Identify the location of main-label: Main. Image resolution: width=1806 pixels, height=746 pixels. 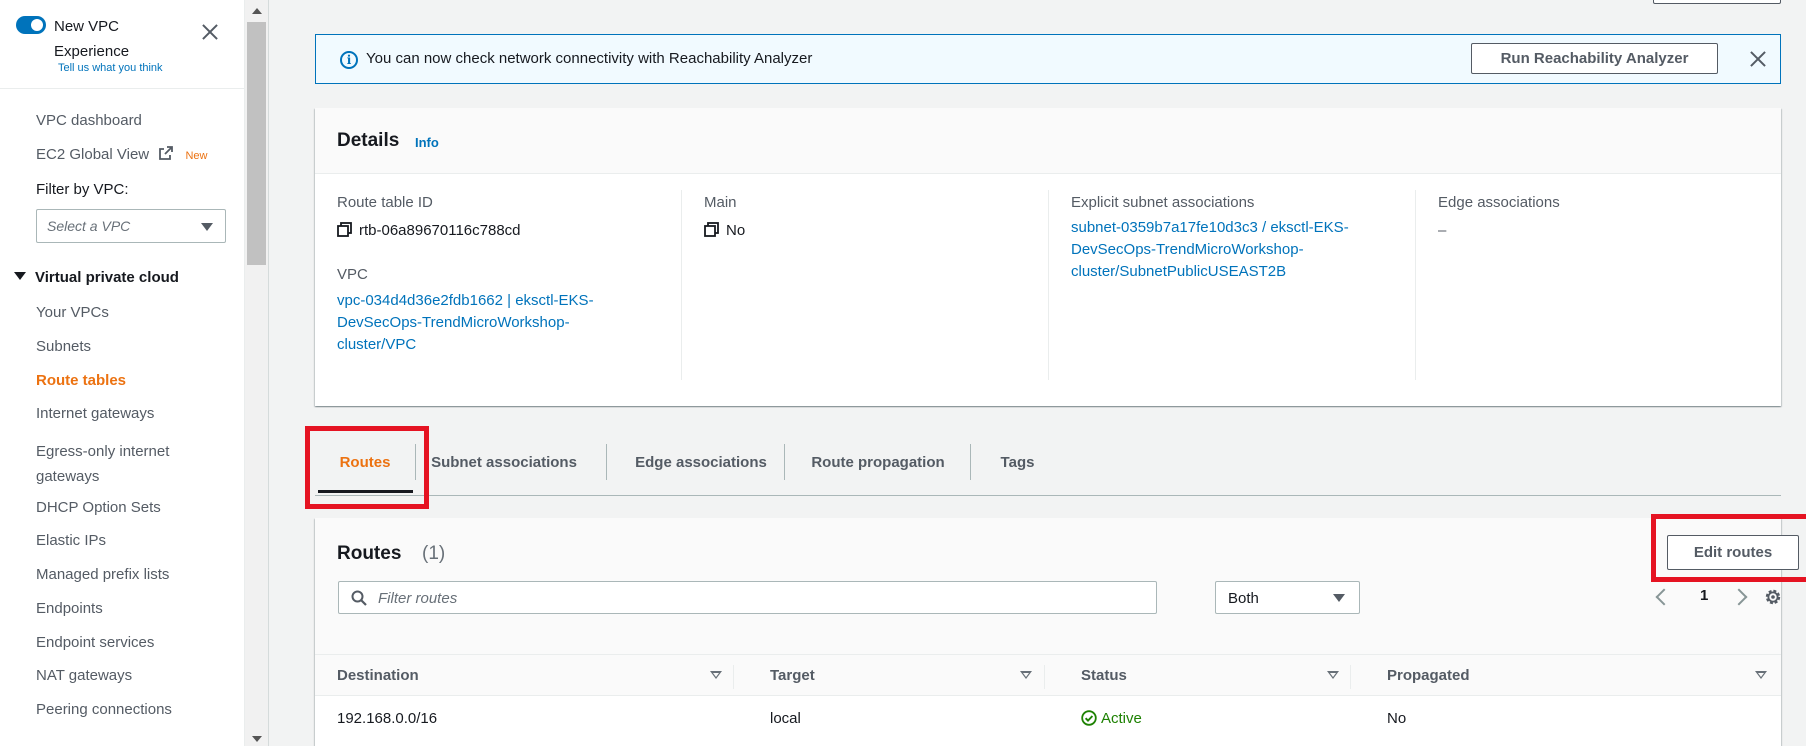
(720, 202).